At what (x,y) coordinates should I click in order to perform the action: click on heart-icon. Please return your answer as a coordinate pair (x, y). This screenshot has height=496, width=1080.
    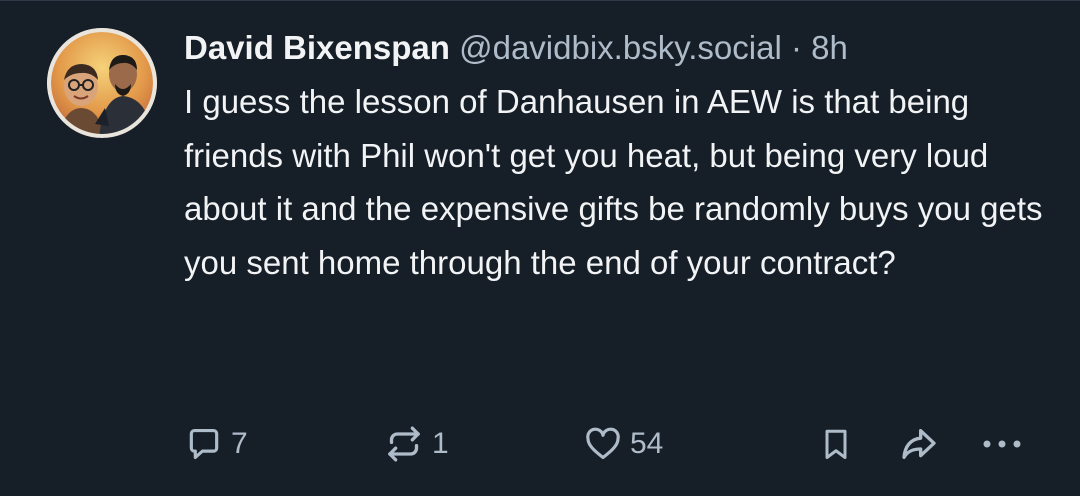
    Looking at the image, I should click on (603, 443).